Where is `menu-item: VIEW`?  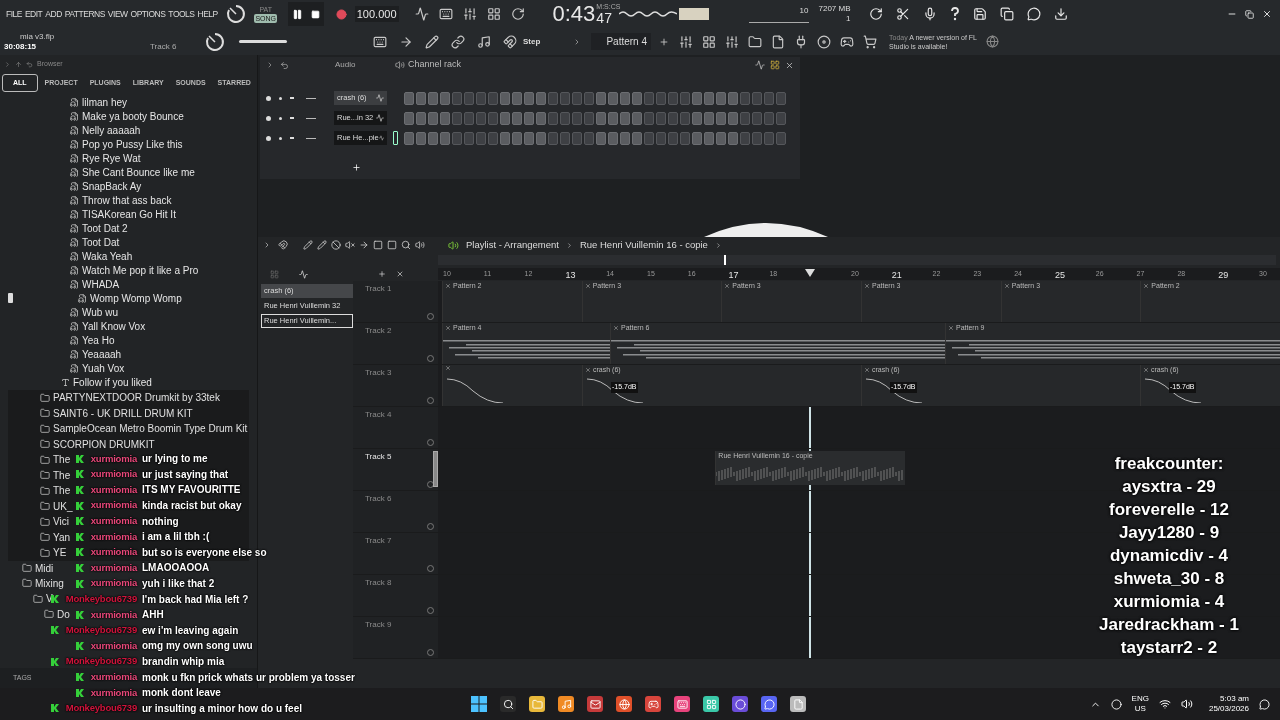
menu-item: VIEW is located at coordinates (117, 14).